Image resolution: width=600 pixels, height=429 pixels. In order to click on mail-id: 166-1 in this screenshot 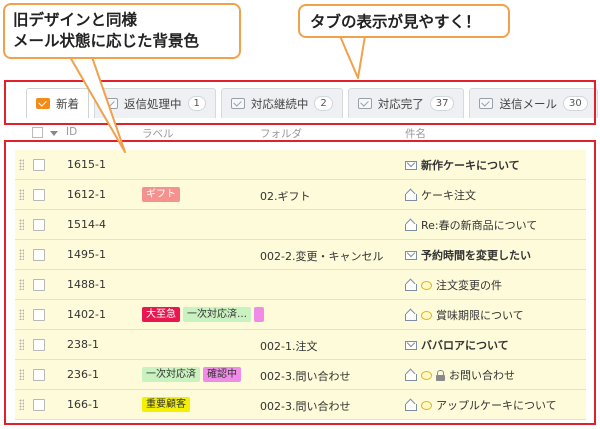, I will do `click(83, 404)`.